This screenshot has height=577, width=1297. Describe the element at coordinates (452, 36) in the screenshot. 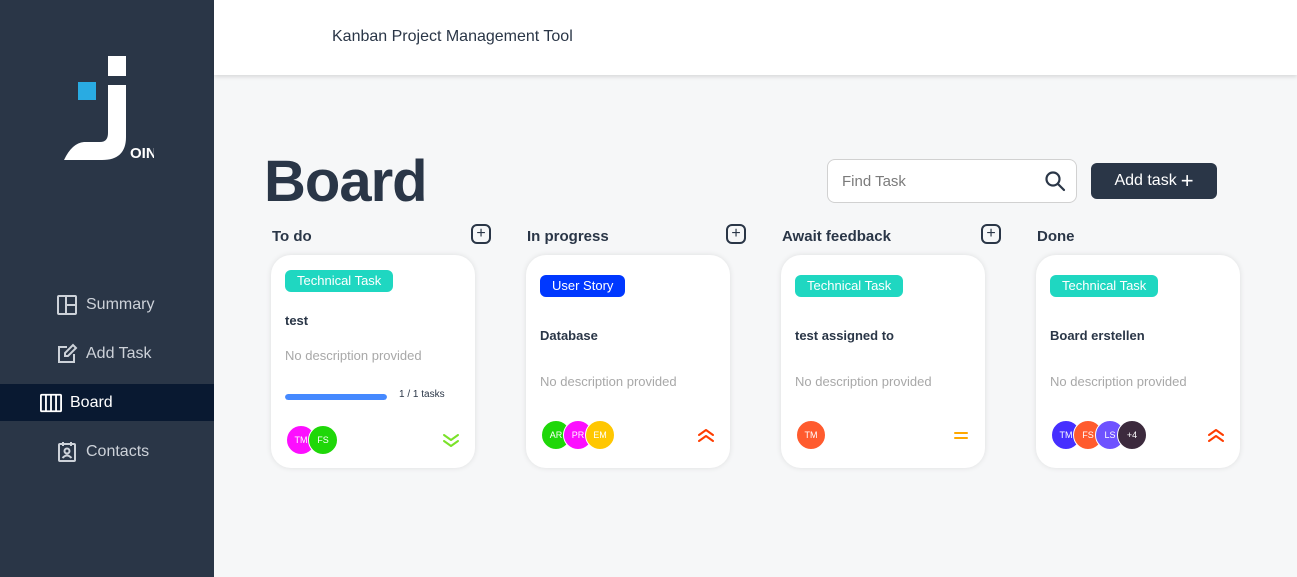

I see `app-title: Kanban Project Management Tool` at that location.